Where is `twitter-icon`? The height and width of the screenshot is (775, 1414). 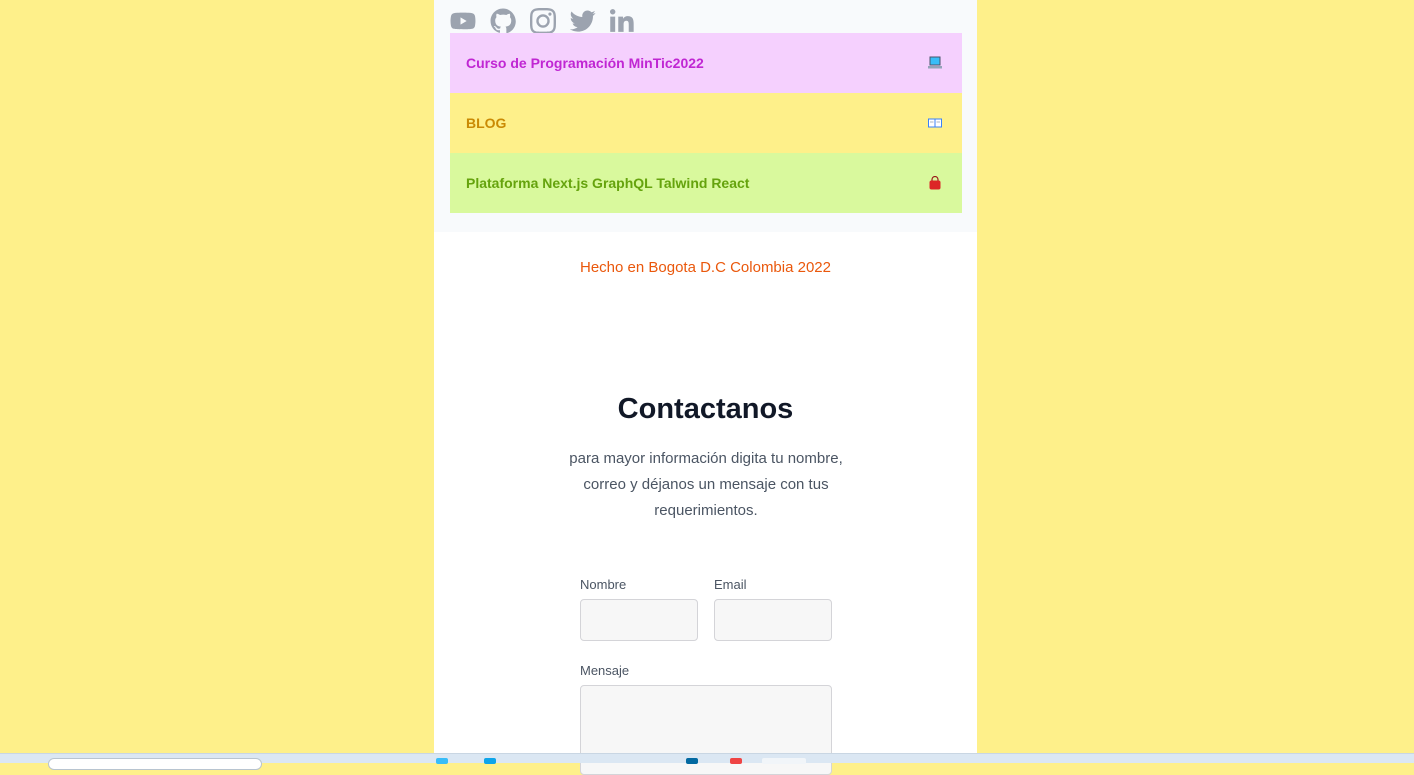
twitter-icon is located at coordinates (583, 21).